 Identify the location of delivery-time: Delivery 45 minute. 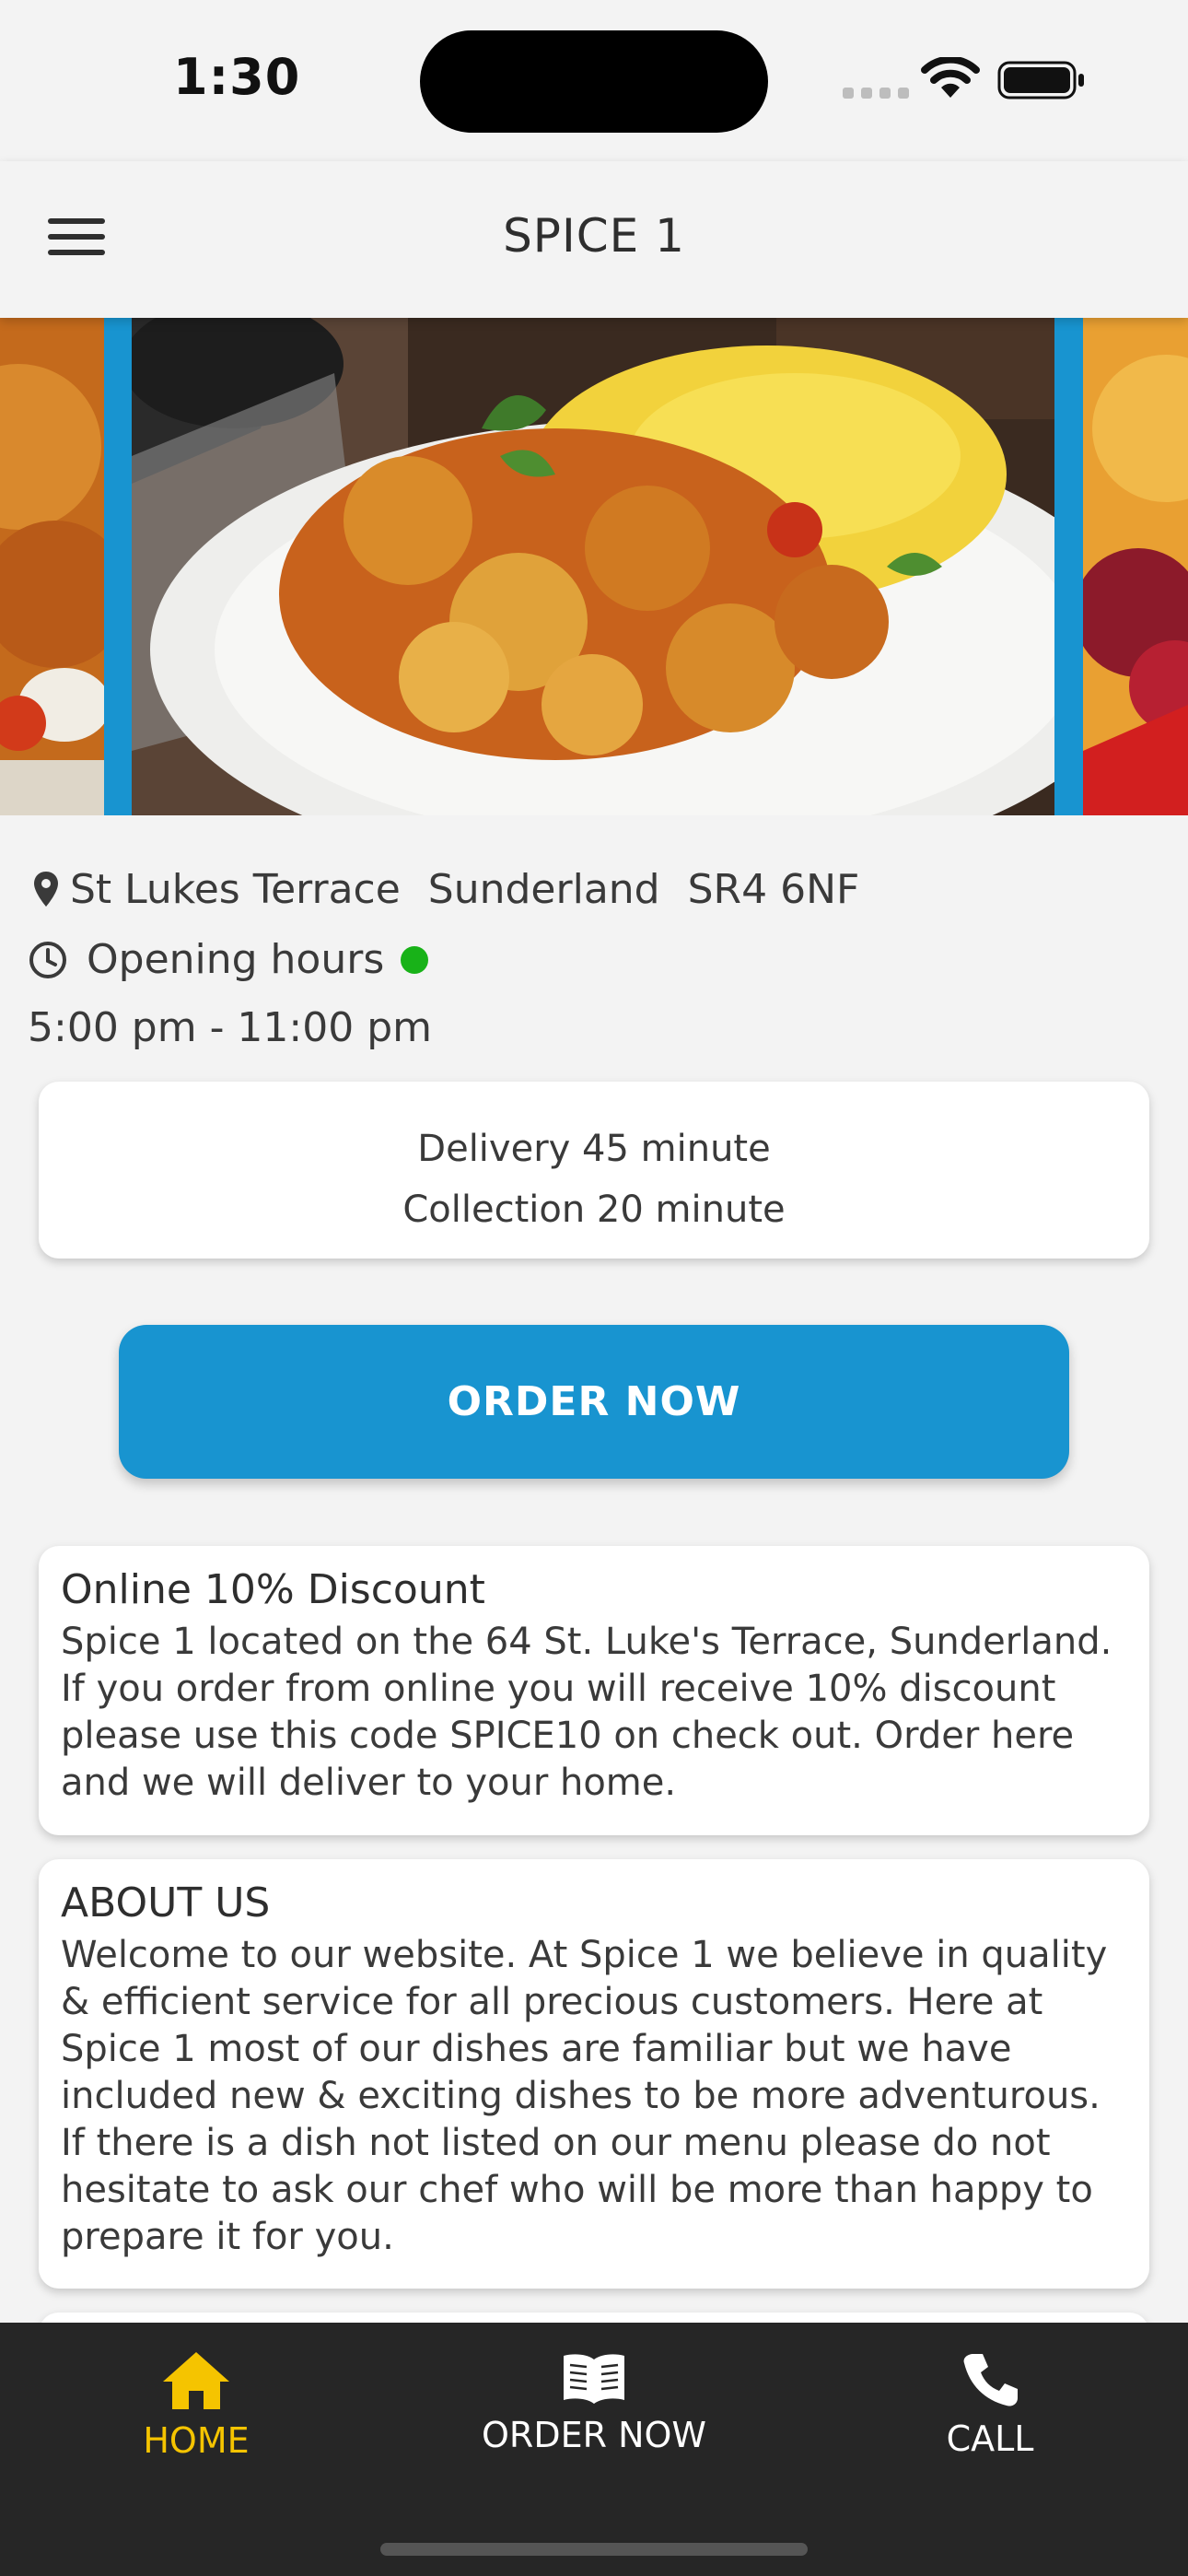
(594, 1149).